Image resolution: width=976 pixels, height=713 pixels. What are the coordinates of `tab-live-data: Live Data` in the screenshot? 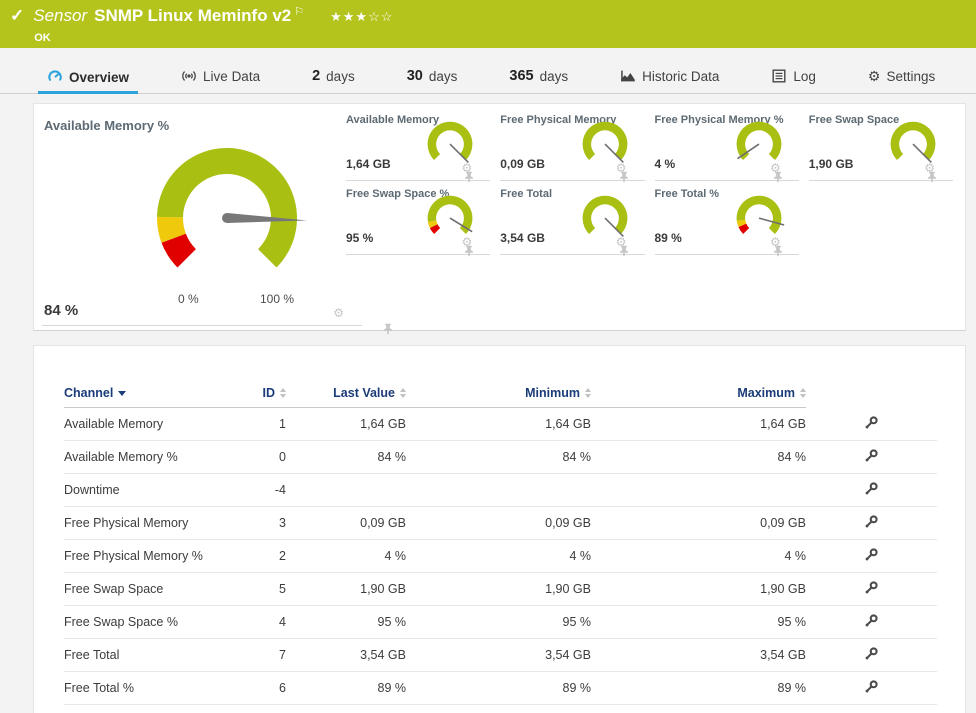 It's located at (220, 80).